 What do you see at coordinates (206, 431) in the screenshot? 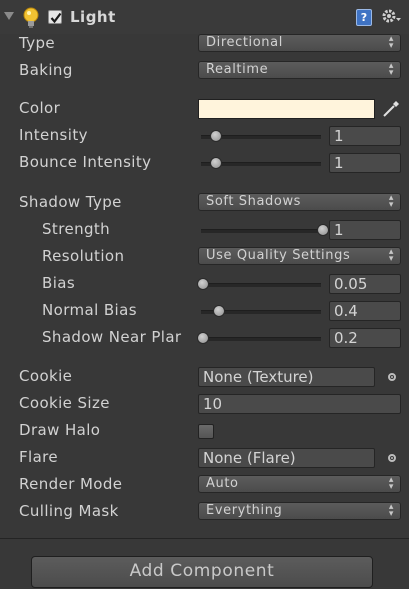
I see `draw-halo-checkbox` at bounding box center [206, 431].